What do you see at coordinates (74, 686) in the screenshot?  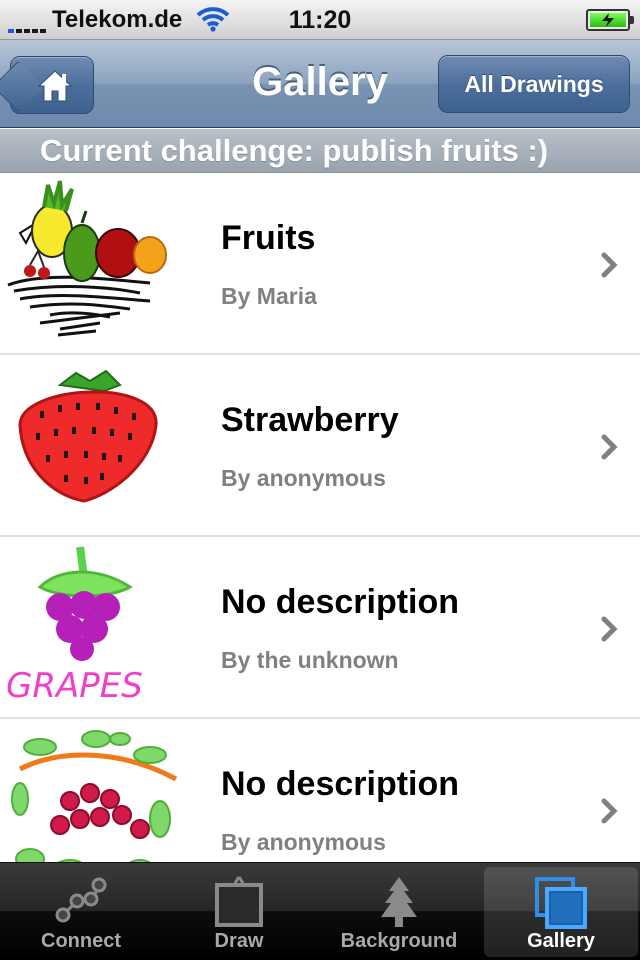 I see `grapes-handwriting: GRAPES` at bounding box center [74, 686].